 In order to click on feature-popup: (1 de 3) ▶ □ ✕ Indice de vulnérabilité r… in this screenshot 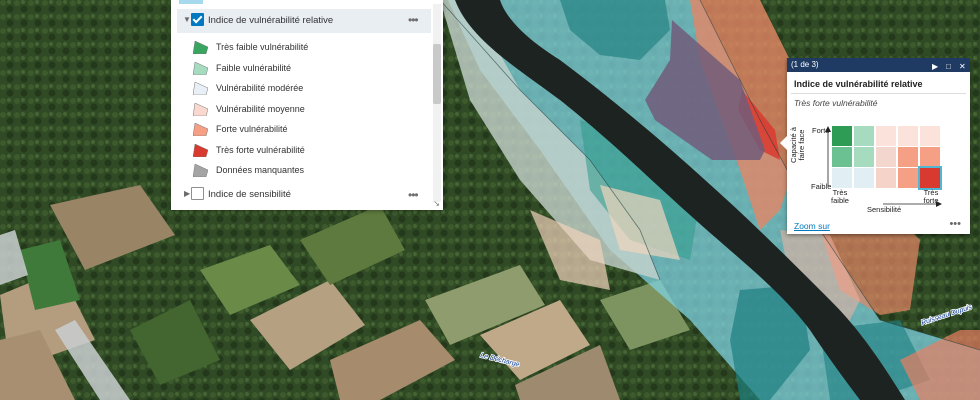, I will do `click(875, 146)`.